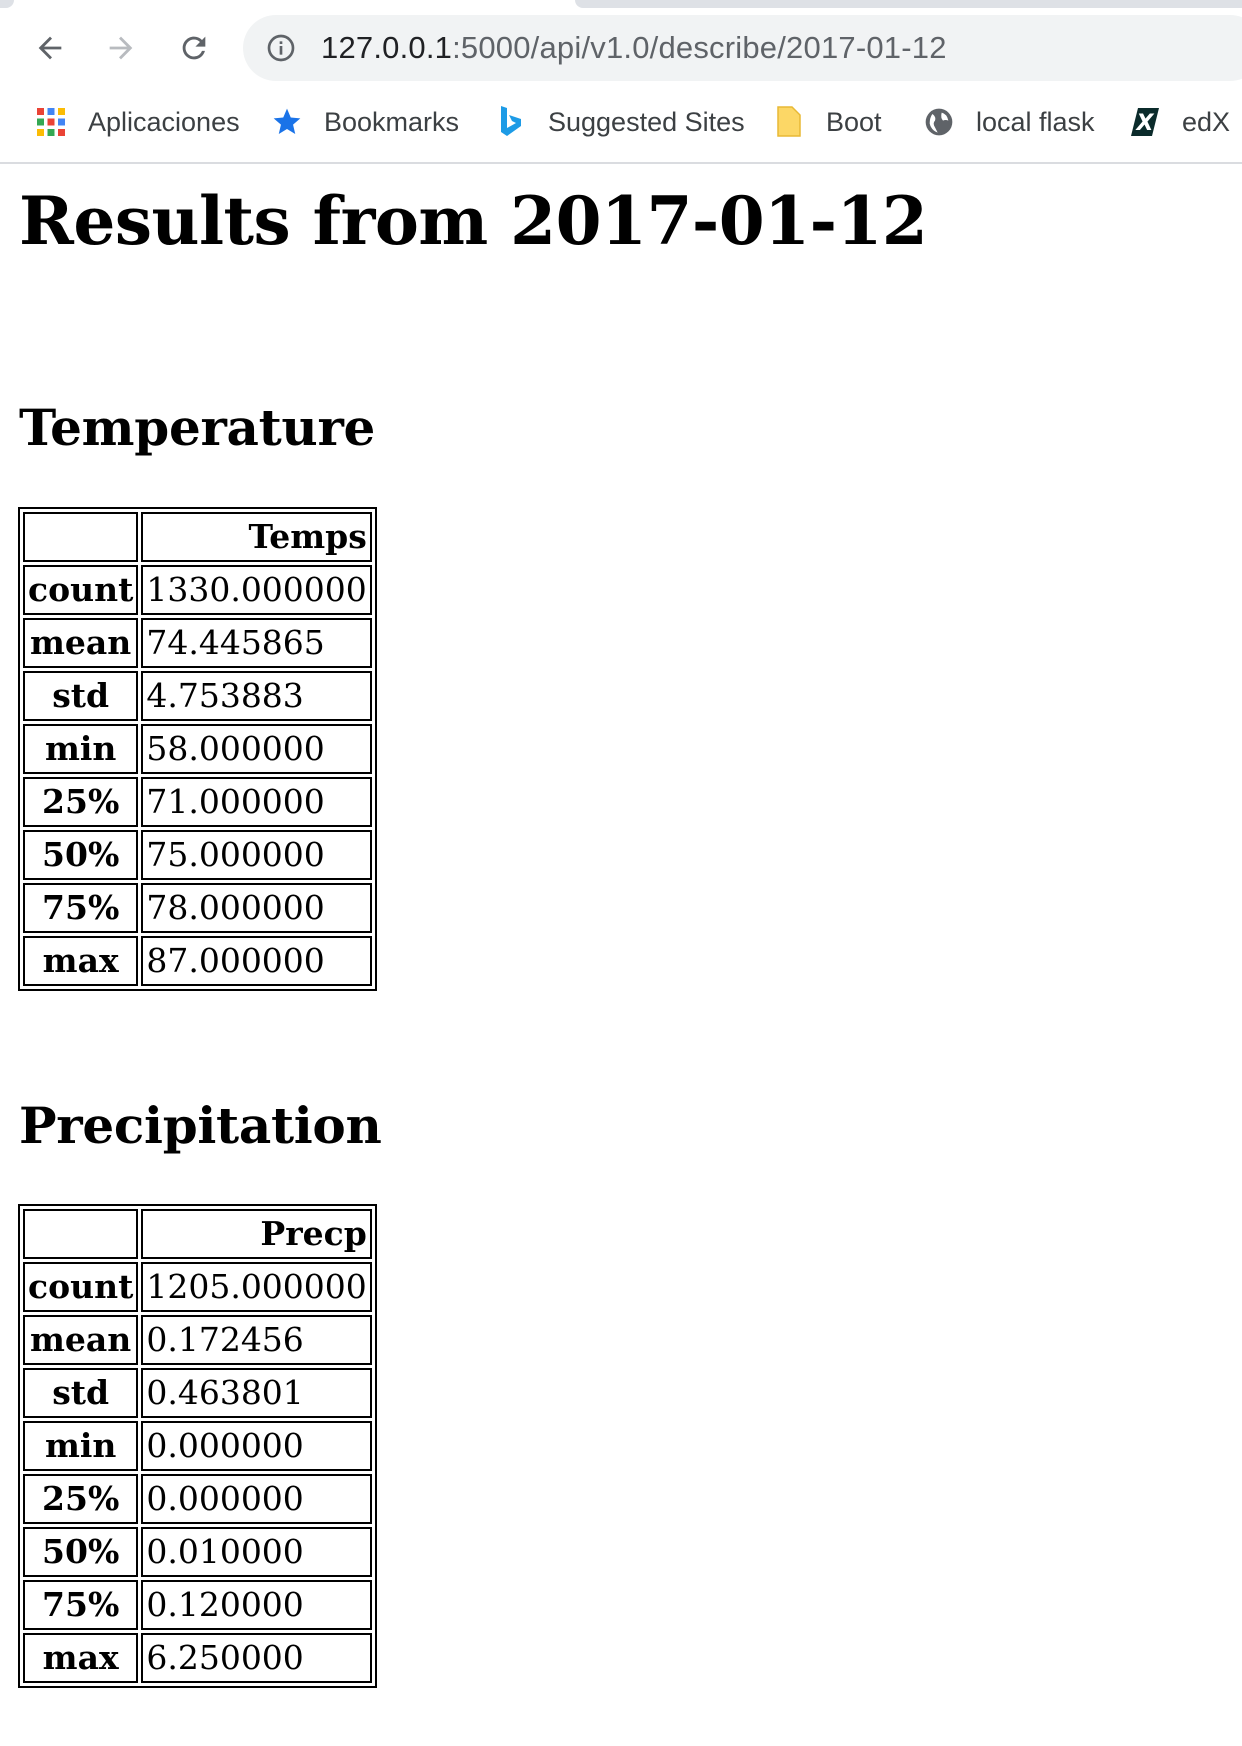 Image resolution: width=1242 pixels, height=1746 pixels. I want to click on bookmark-suggested-sites: Suggested Sites, so click(619, 122).